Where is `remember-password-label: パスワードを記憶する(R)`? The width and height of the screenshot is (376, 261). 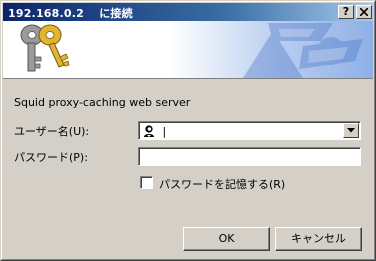
remember-password-label: パスワードを記憶する(R) is located at coordinates (222, 184).